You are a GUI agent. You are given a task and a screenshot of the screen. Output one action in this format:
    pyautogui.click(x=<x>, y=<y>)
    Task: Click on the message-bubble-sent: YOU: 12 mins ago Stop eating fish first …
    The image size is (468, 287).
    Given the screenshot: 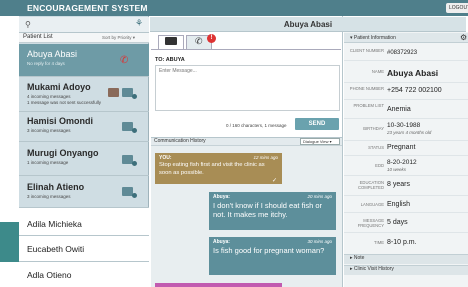 What is the action you would take?
    pyautogui.click(x=218, y=168)
    